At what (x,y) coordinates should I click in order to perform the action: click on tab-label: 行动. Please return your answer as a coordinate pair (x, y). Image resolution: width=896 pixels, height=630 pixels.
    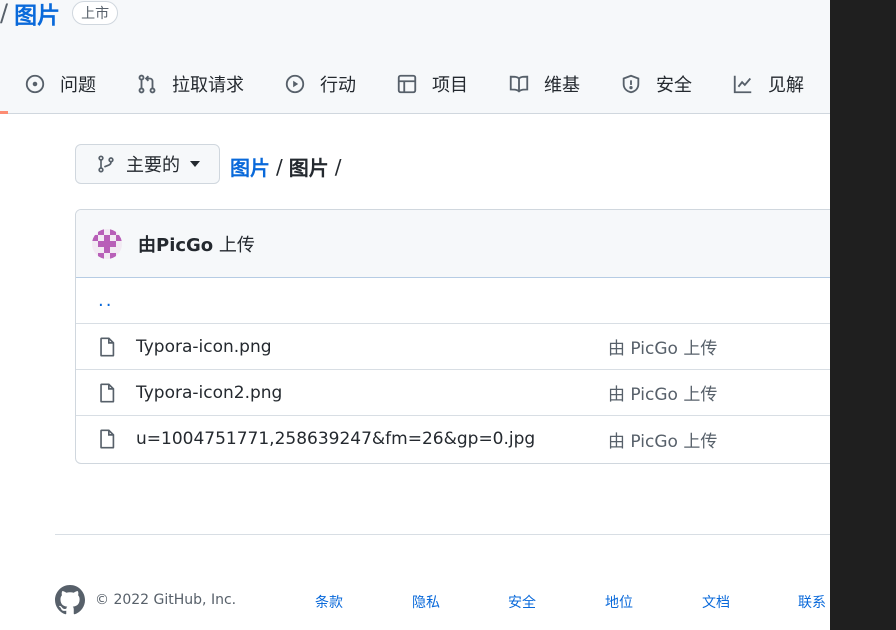
    Looking at the image, I should click on (338, 85).